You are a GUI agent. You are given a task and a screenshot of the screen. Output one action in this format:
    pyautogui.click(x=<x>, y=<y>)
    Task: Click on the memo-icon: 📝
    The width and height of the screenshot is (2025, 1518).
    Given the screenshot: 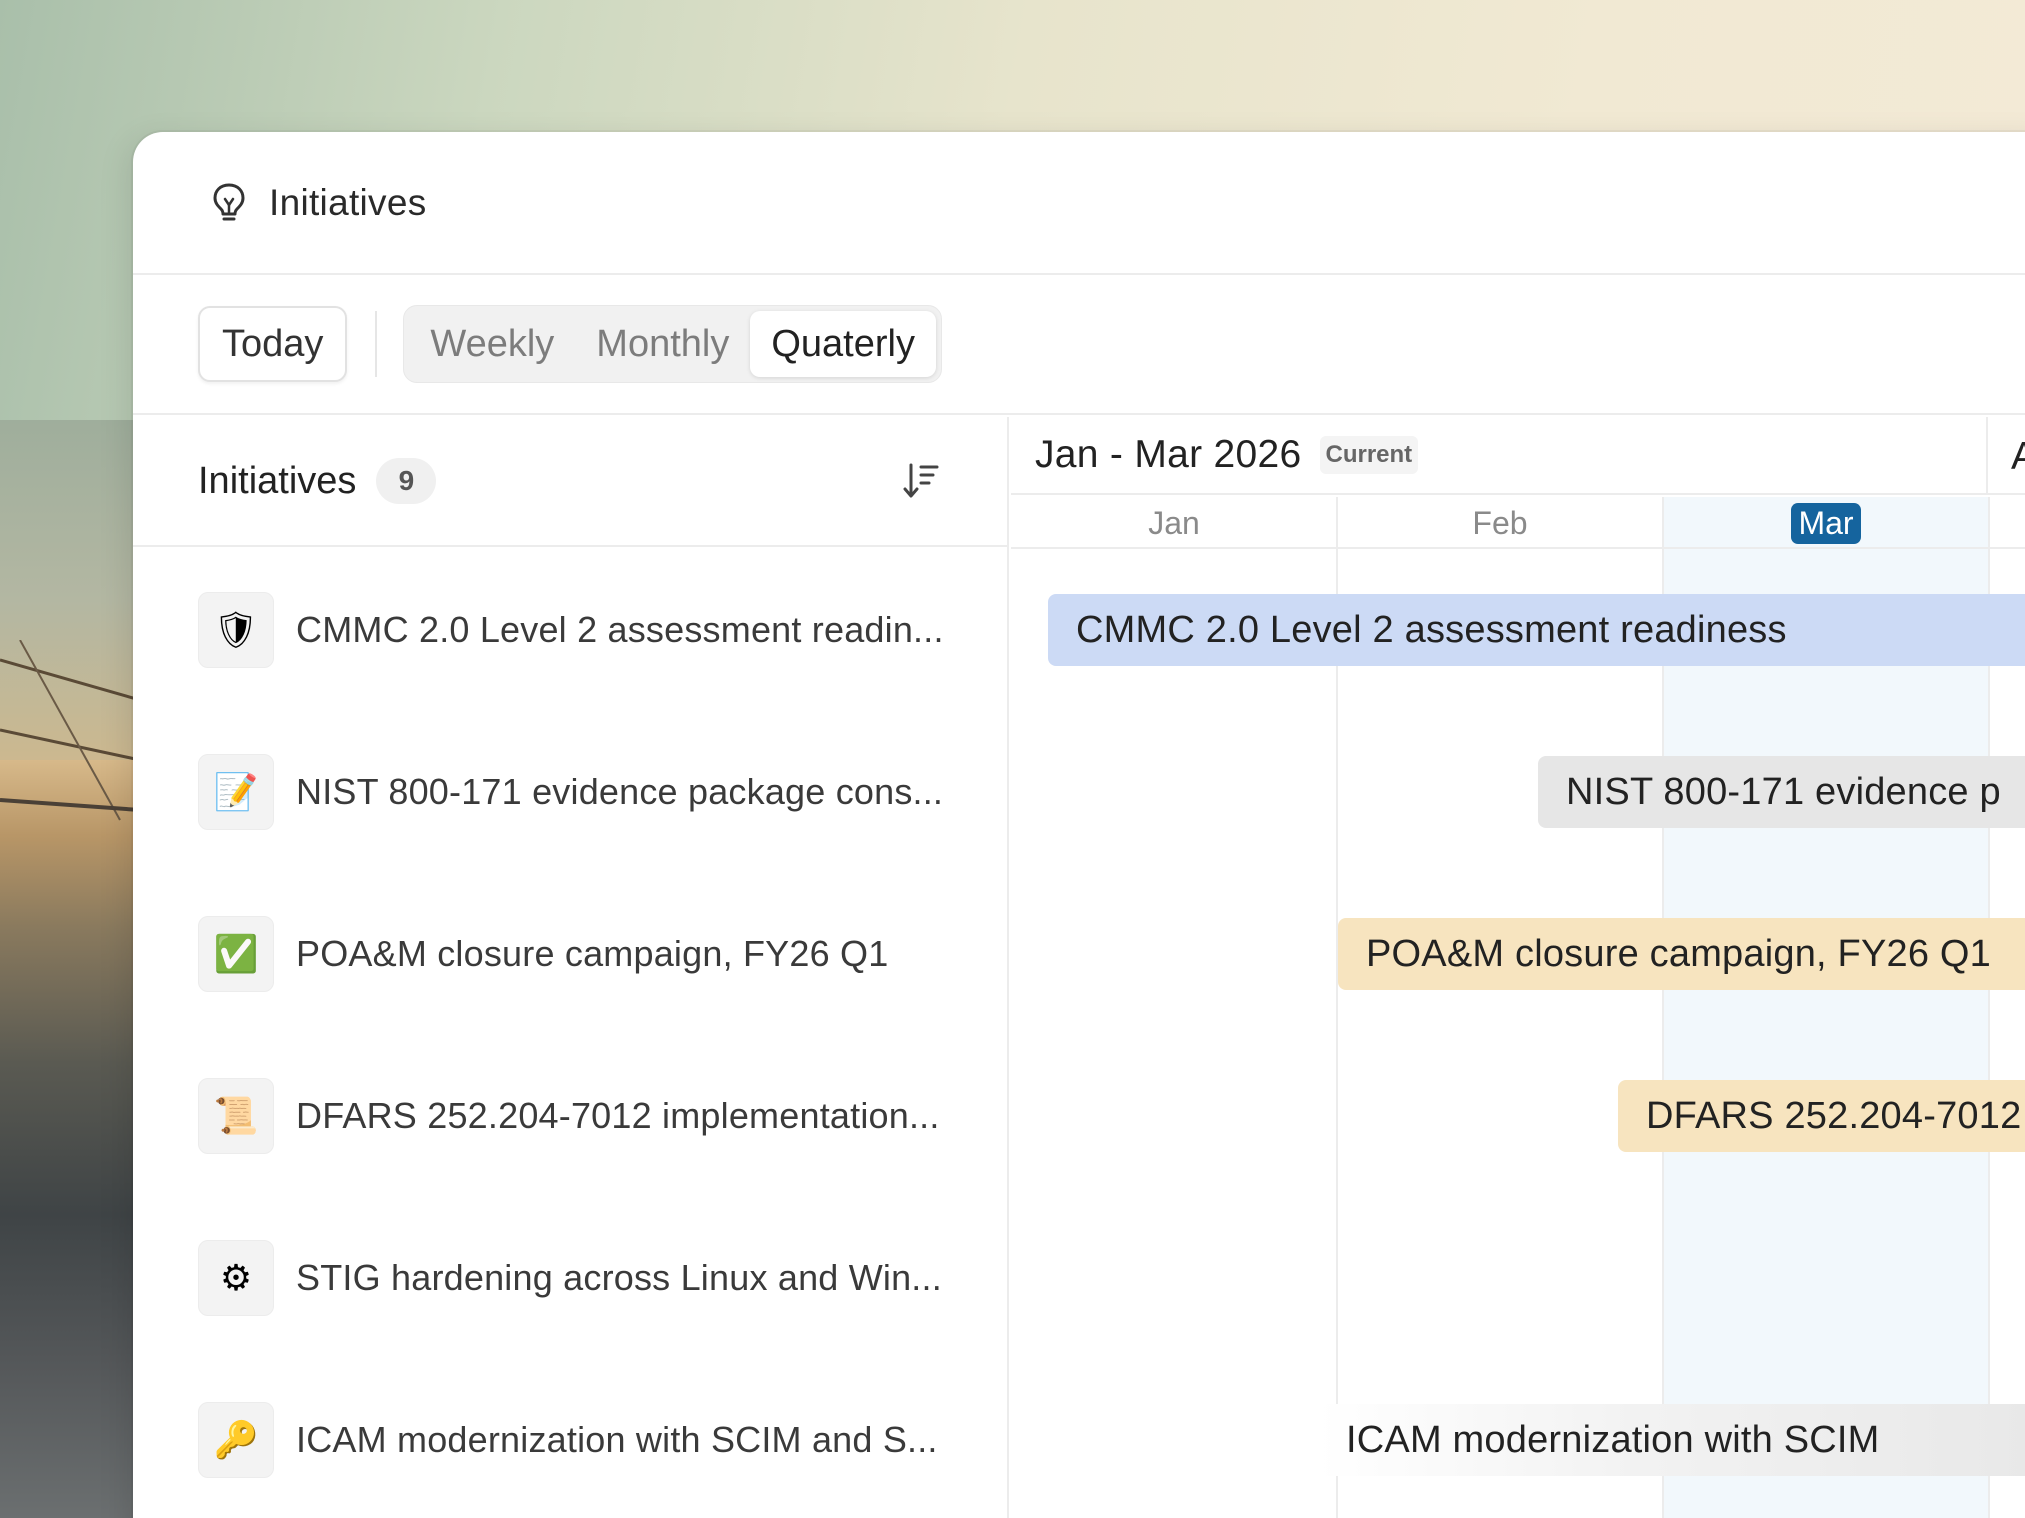 What is the action you would take?
    pyautogui.click(x=236, y=792)
    